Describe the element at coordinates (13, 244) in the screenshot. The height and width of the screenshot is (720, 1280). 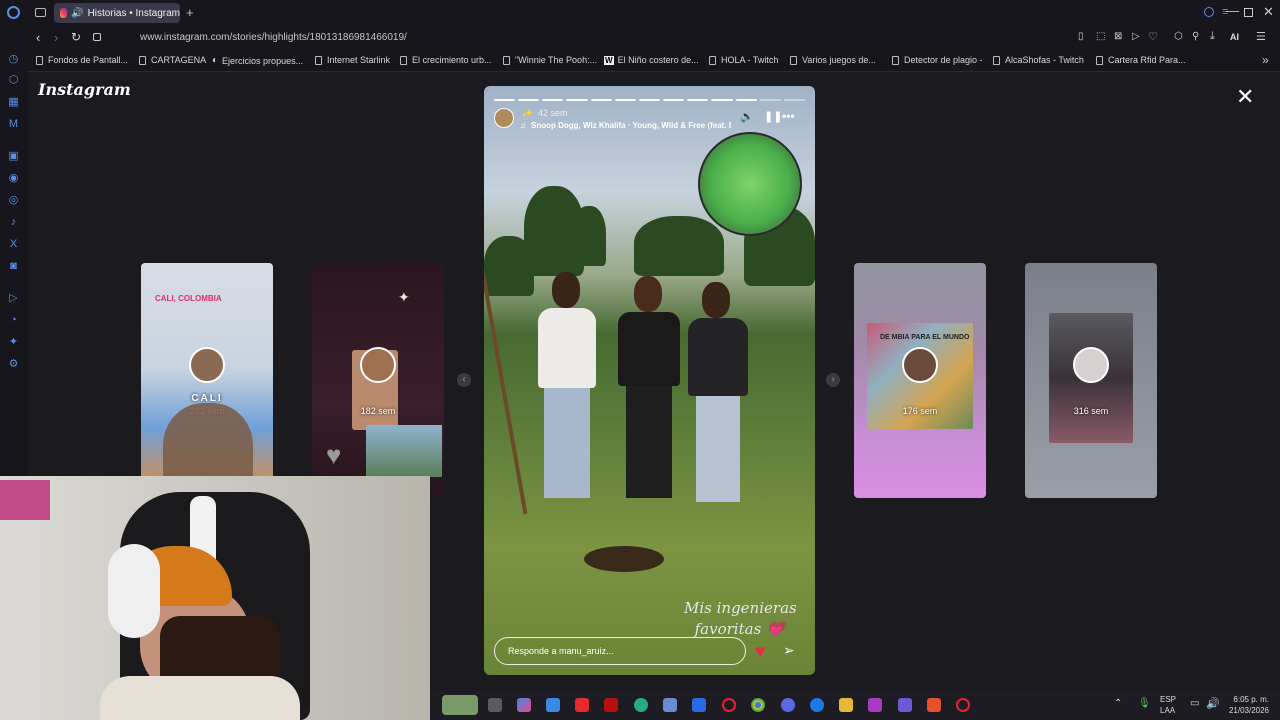
I see `x-icon: X` at that location.